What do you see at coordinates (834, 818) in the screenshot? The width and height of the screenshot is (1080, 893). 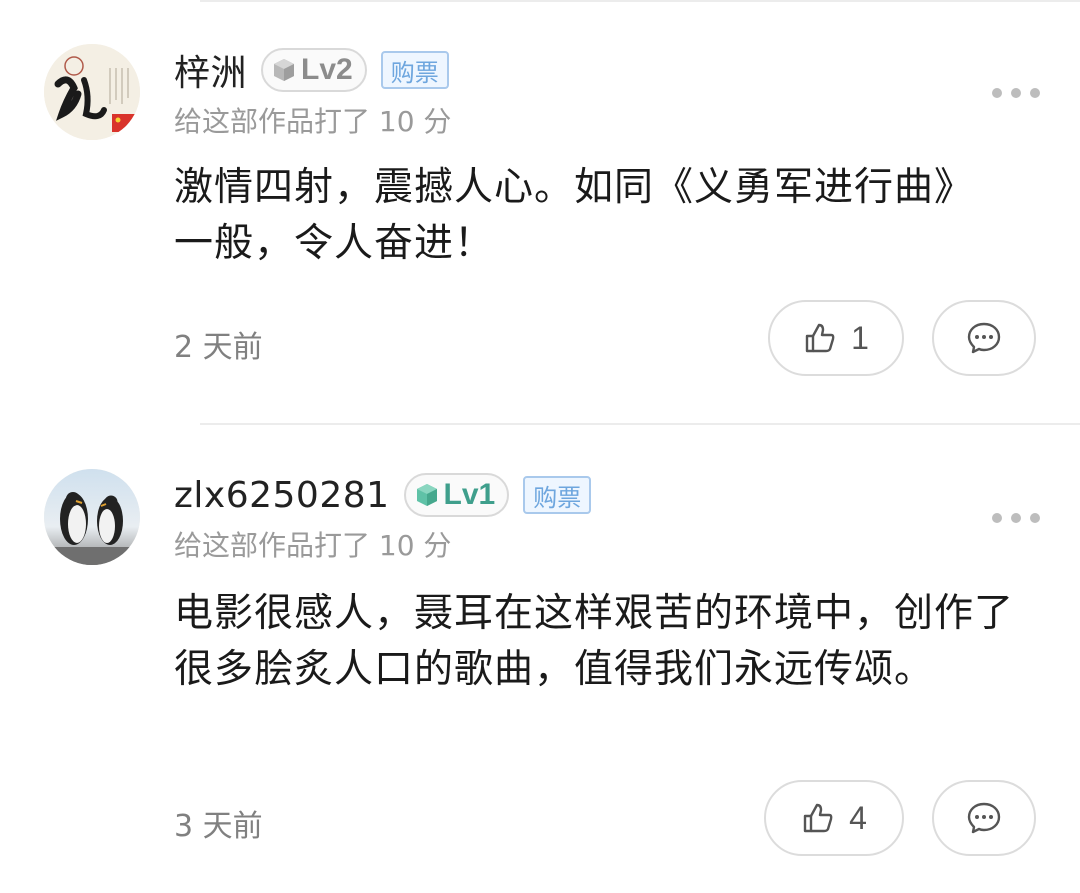 I see `like-button: 4` at bounding box center [834, 818].